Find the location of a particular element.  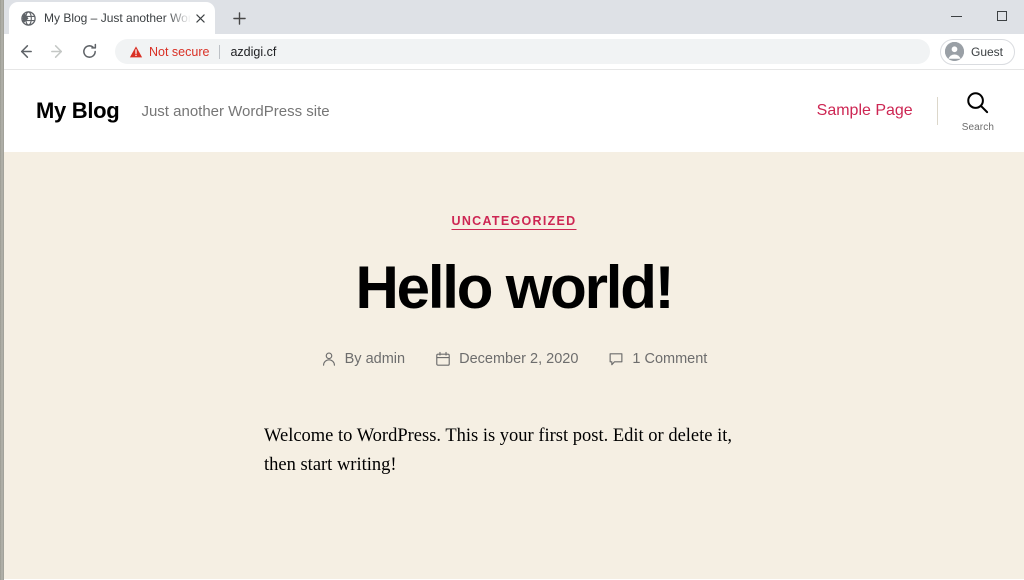

post-category-link: UNCATEGORIZED is located at coordinates (514, 221).